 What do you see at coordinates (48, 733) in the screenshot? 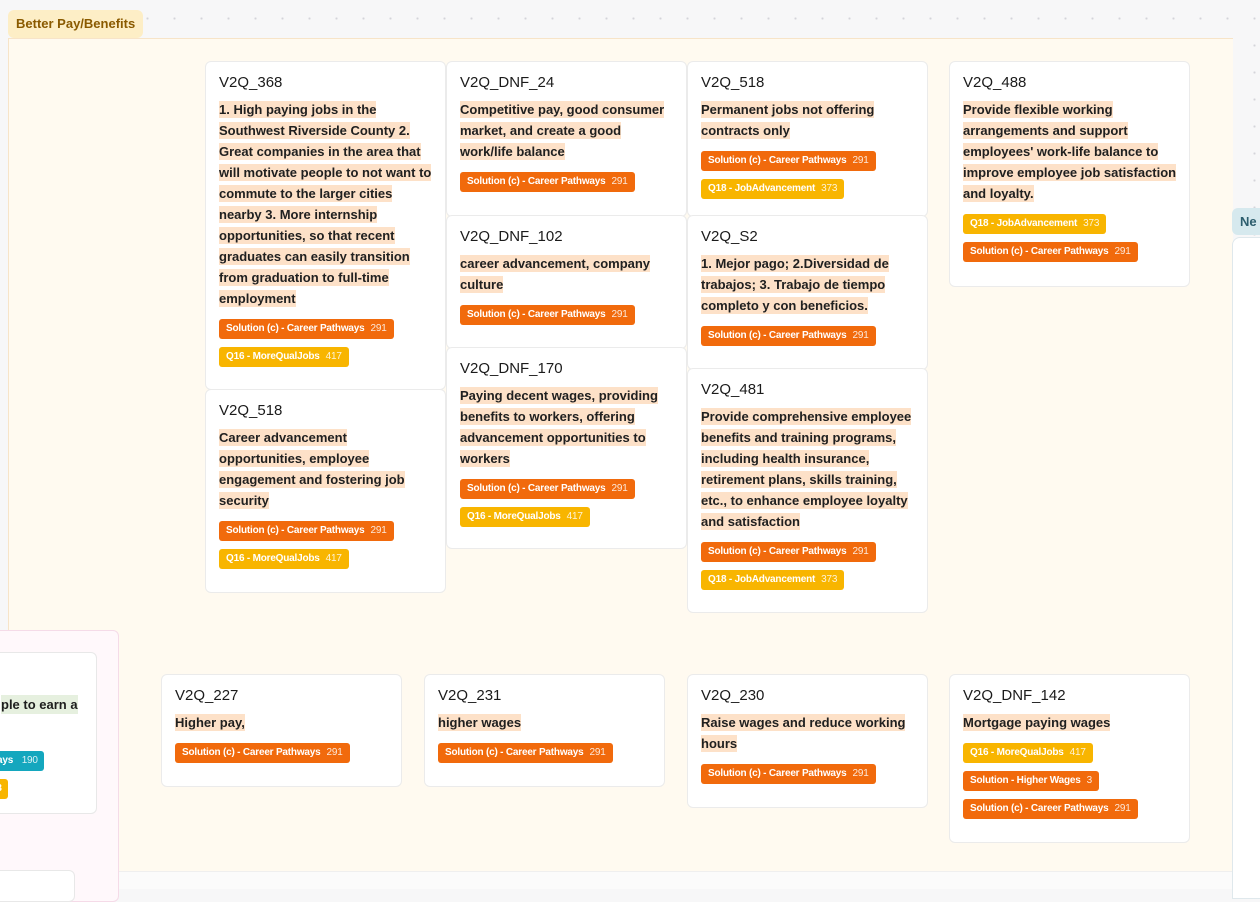
I see `left-card: ple to earn a ays 190 73` at bounding box center [48, 733].